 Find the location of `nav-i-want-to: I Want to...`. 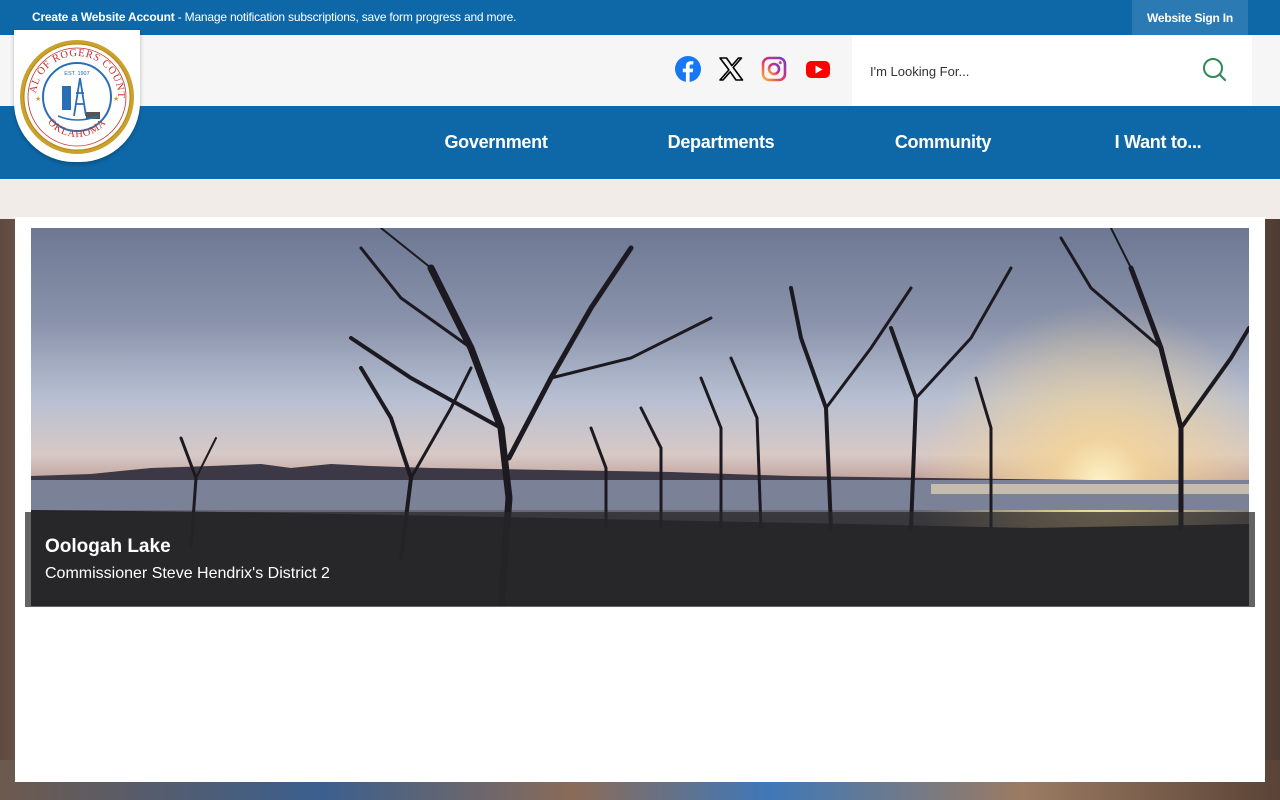

nav-i-want-to: I Want to... is located at coordinates (1158, 142).